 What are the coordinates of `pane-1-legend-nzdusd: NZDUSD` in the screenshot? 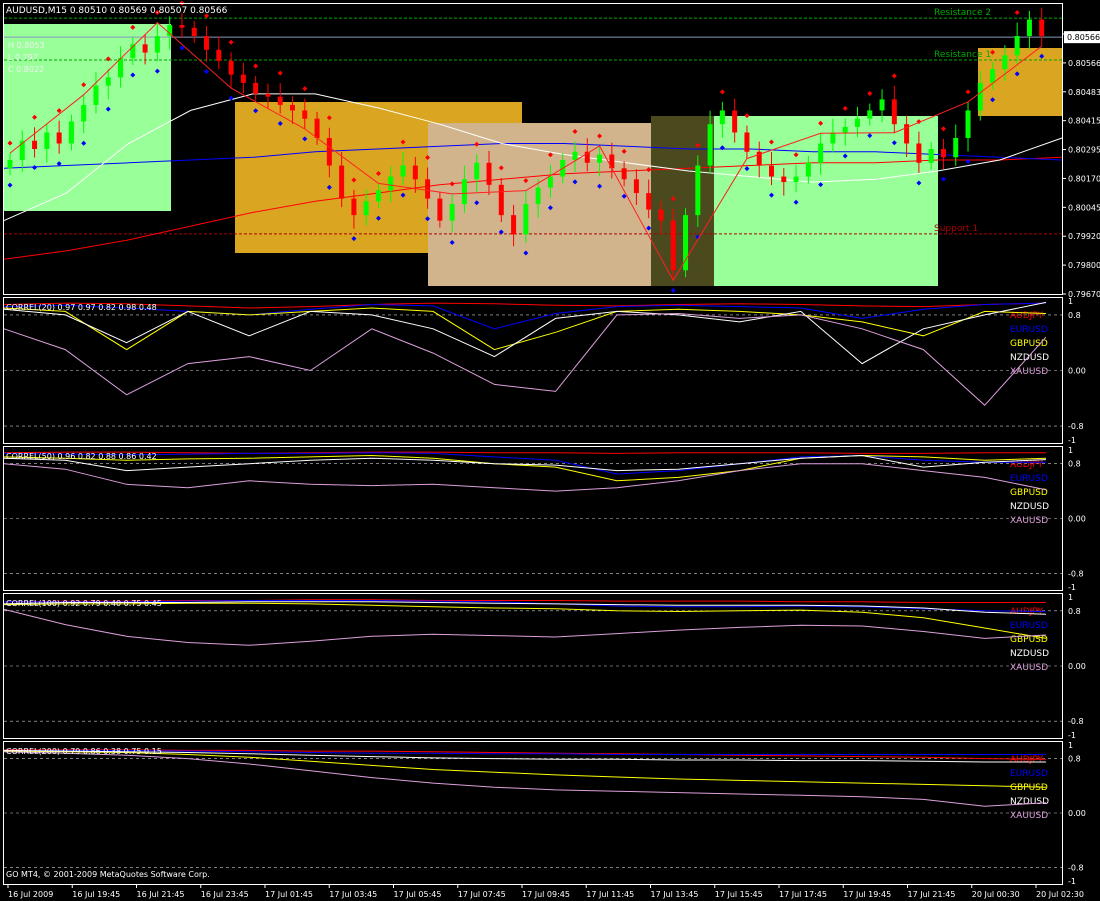 It's located at (1029, 507).